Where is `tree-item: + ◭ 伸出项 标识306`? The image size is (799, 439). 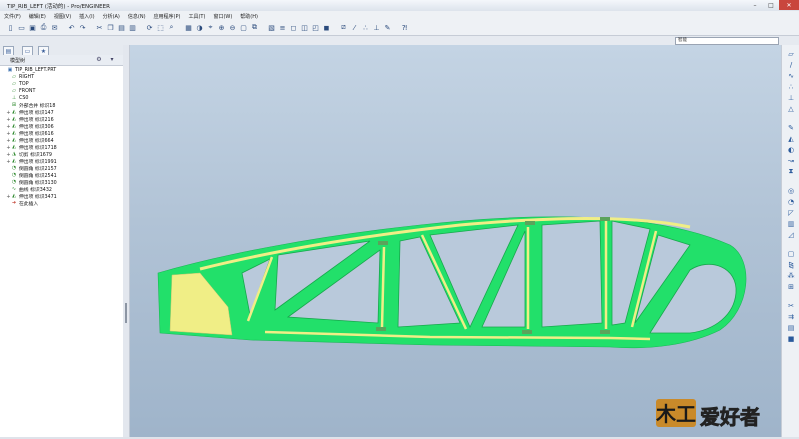 tree-item: + ◭ 伸出项 标识306 is located at coordinates (61, 127).